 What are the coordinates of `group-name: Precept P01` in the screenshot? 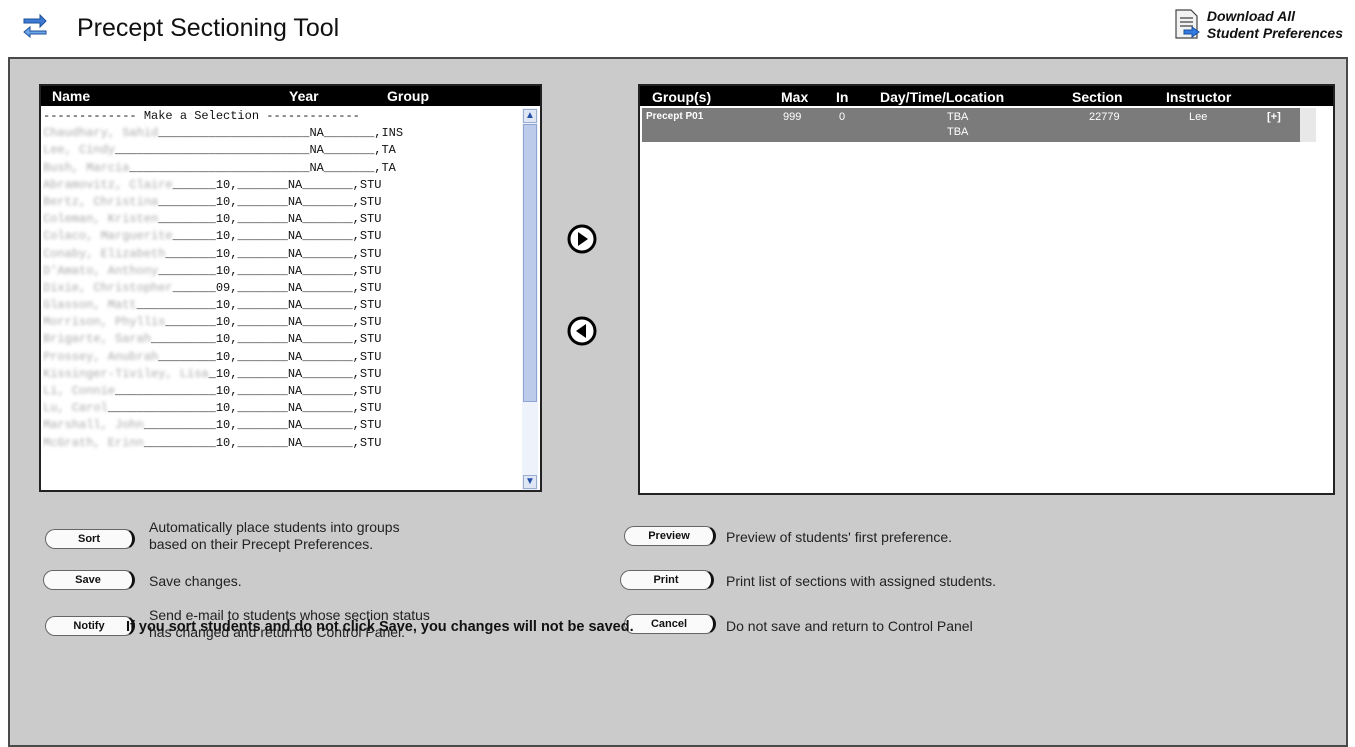 It's located at (674, 116).